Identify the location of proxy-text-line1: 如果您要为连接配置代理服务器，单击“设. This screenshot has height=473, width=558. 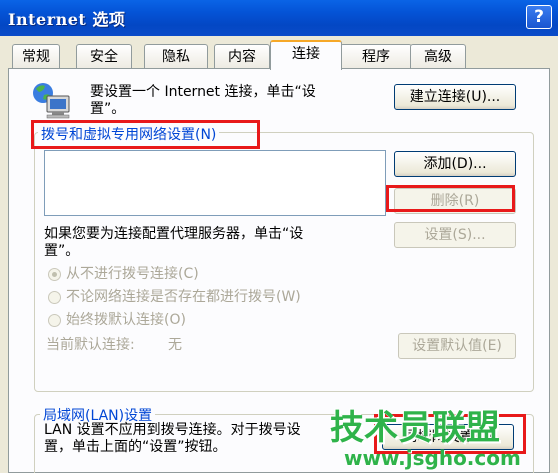
(174, 234).